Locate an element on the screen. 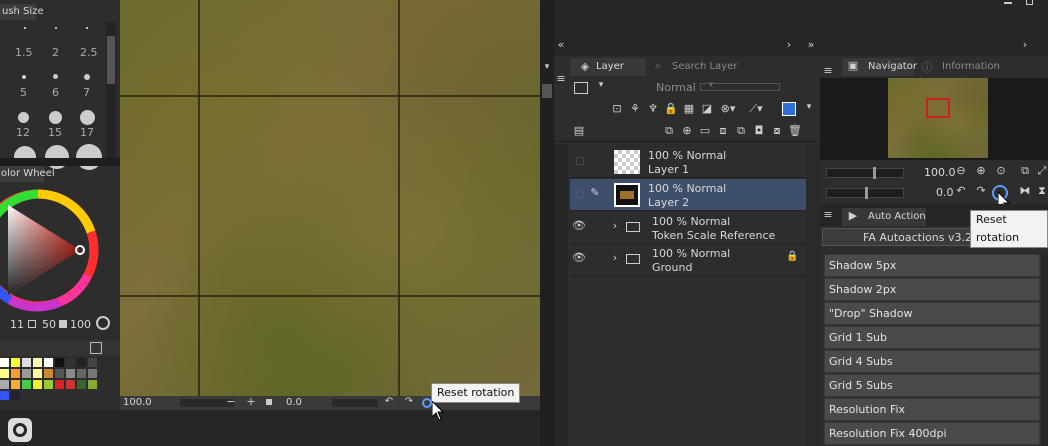 This screenshot has height=446, width=1048. maximize-icon is located at coordinates (1029, 2).